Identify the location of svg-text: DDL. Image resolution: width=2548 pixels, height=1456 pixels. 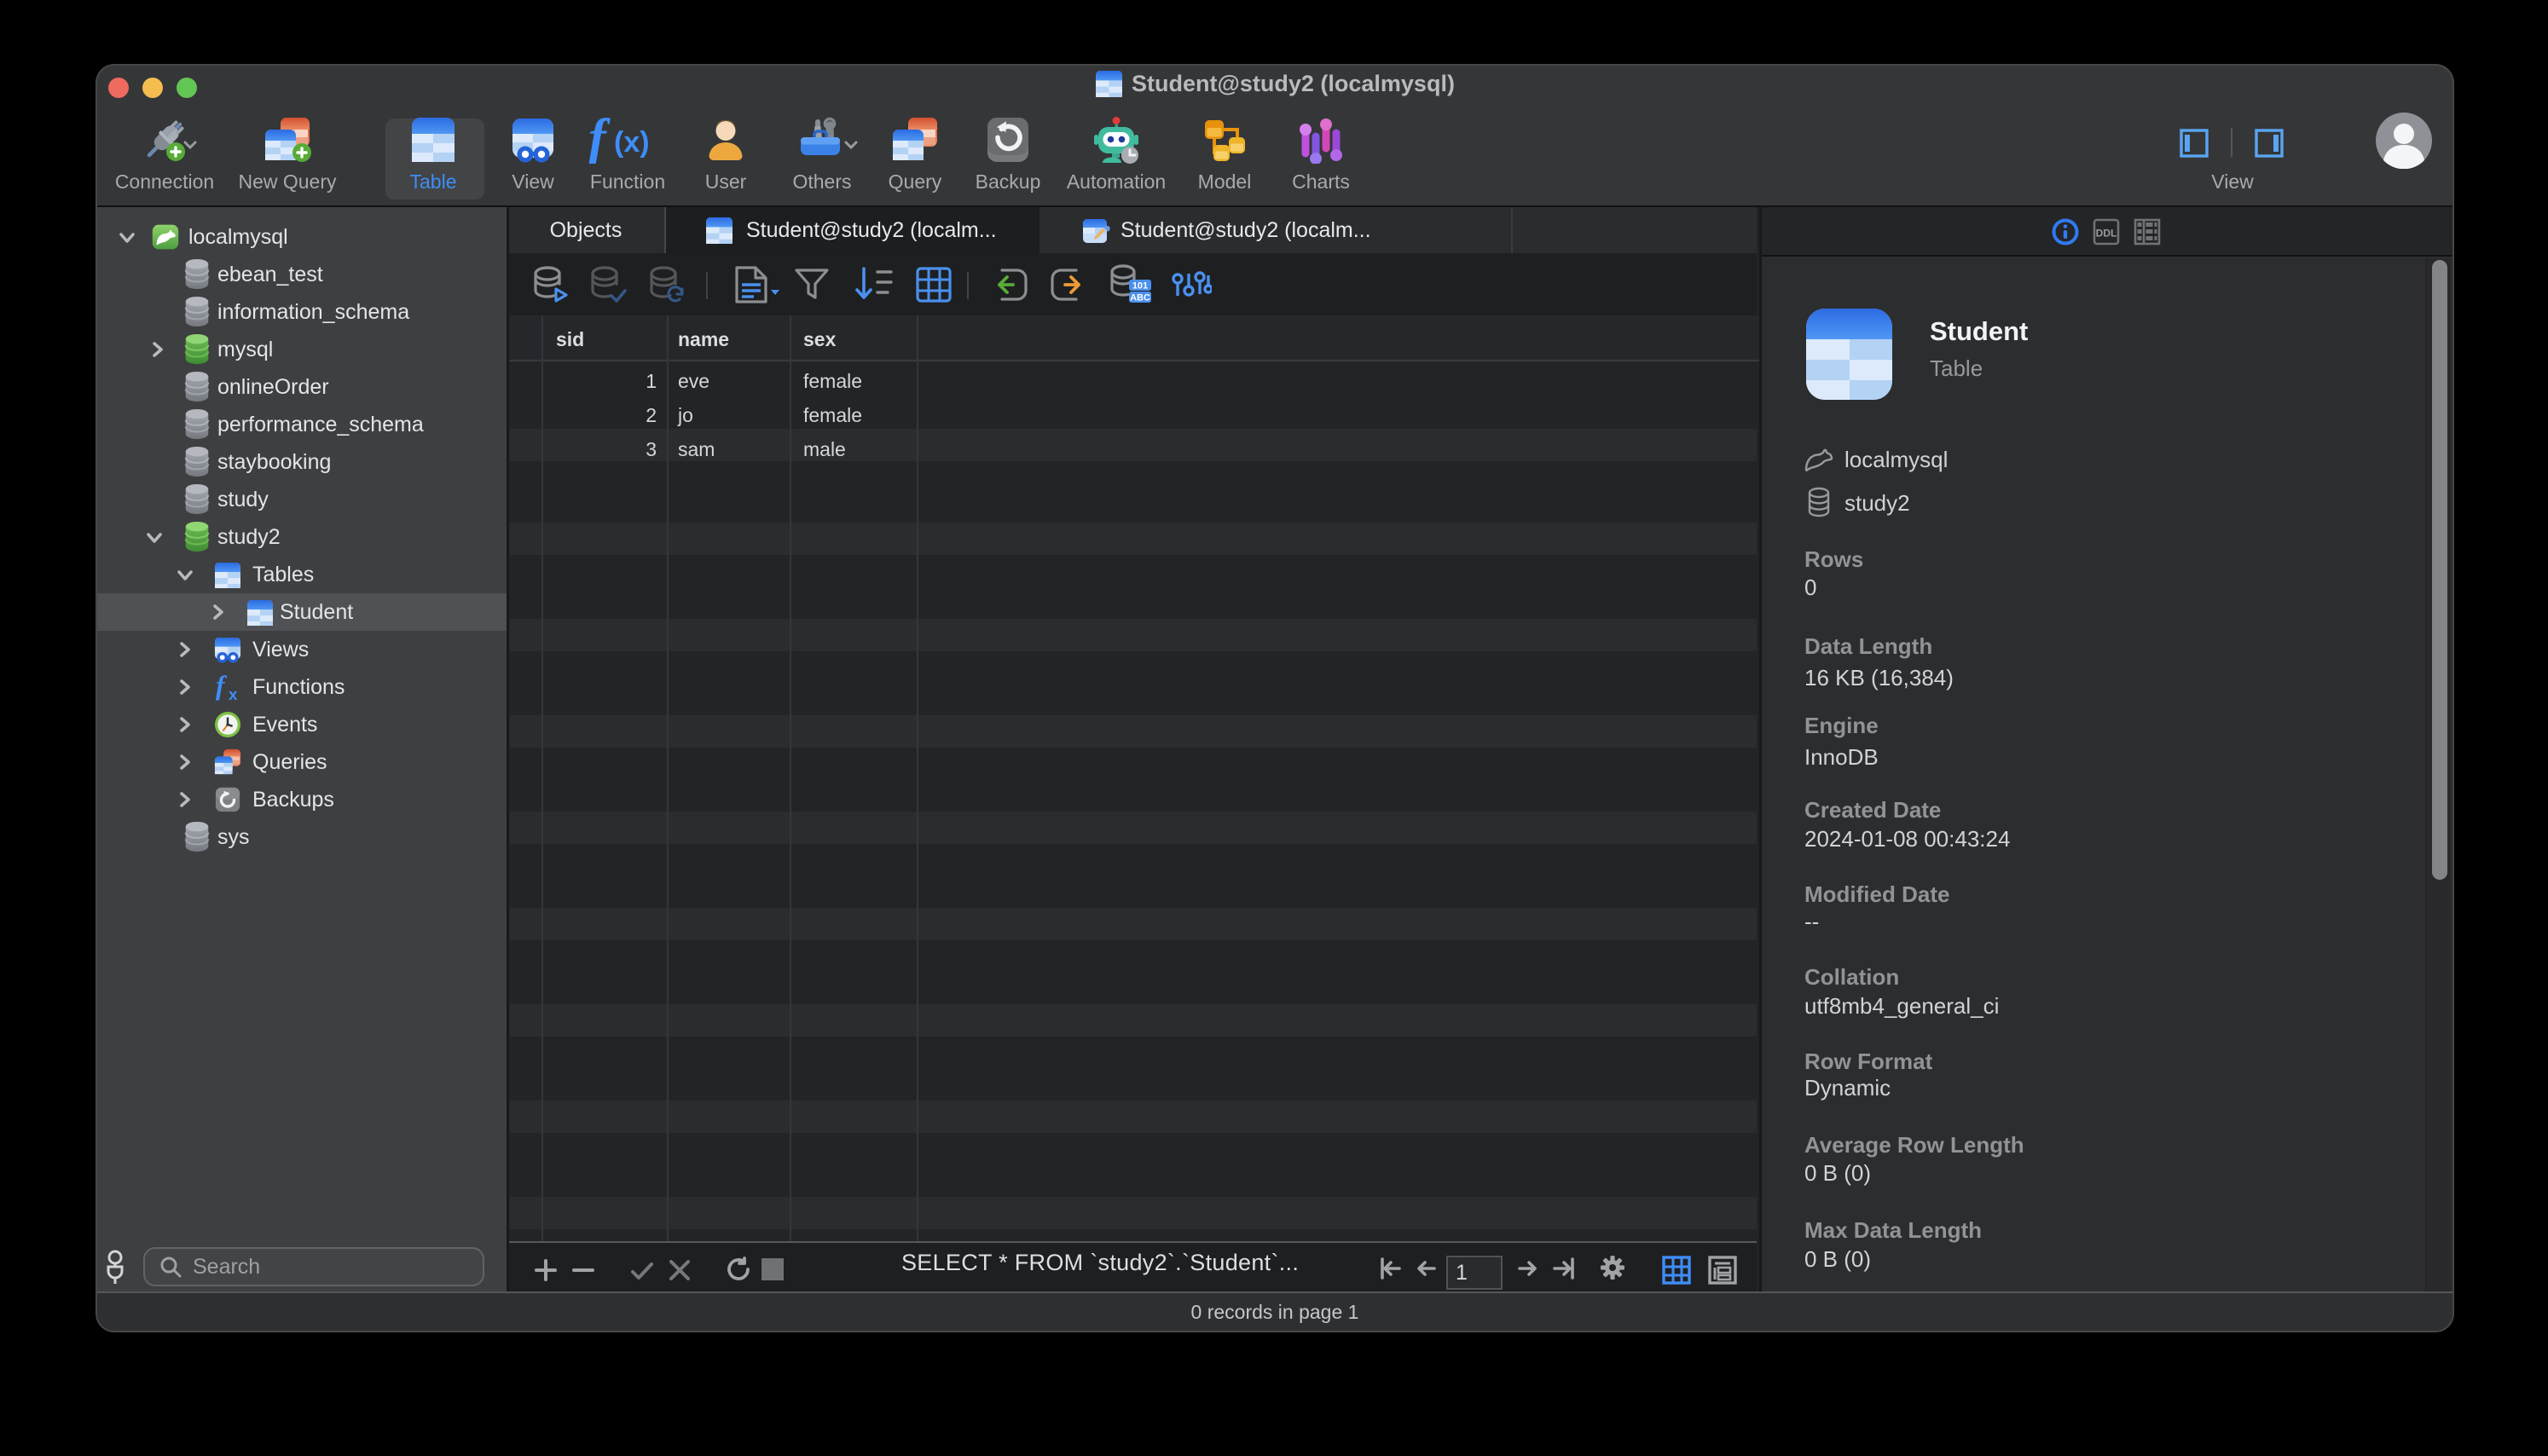
(2106, 234).